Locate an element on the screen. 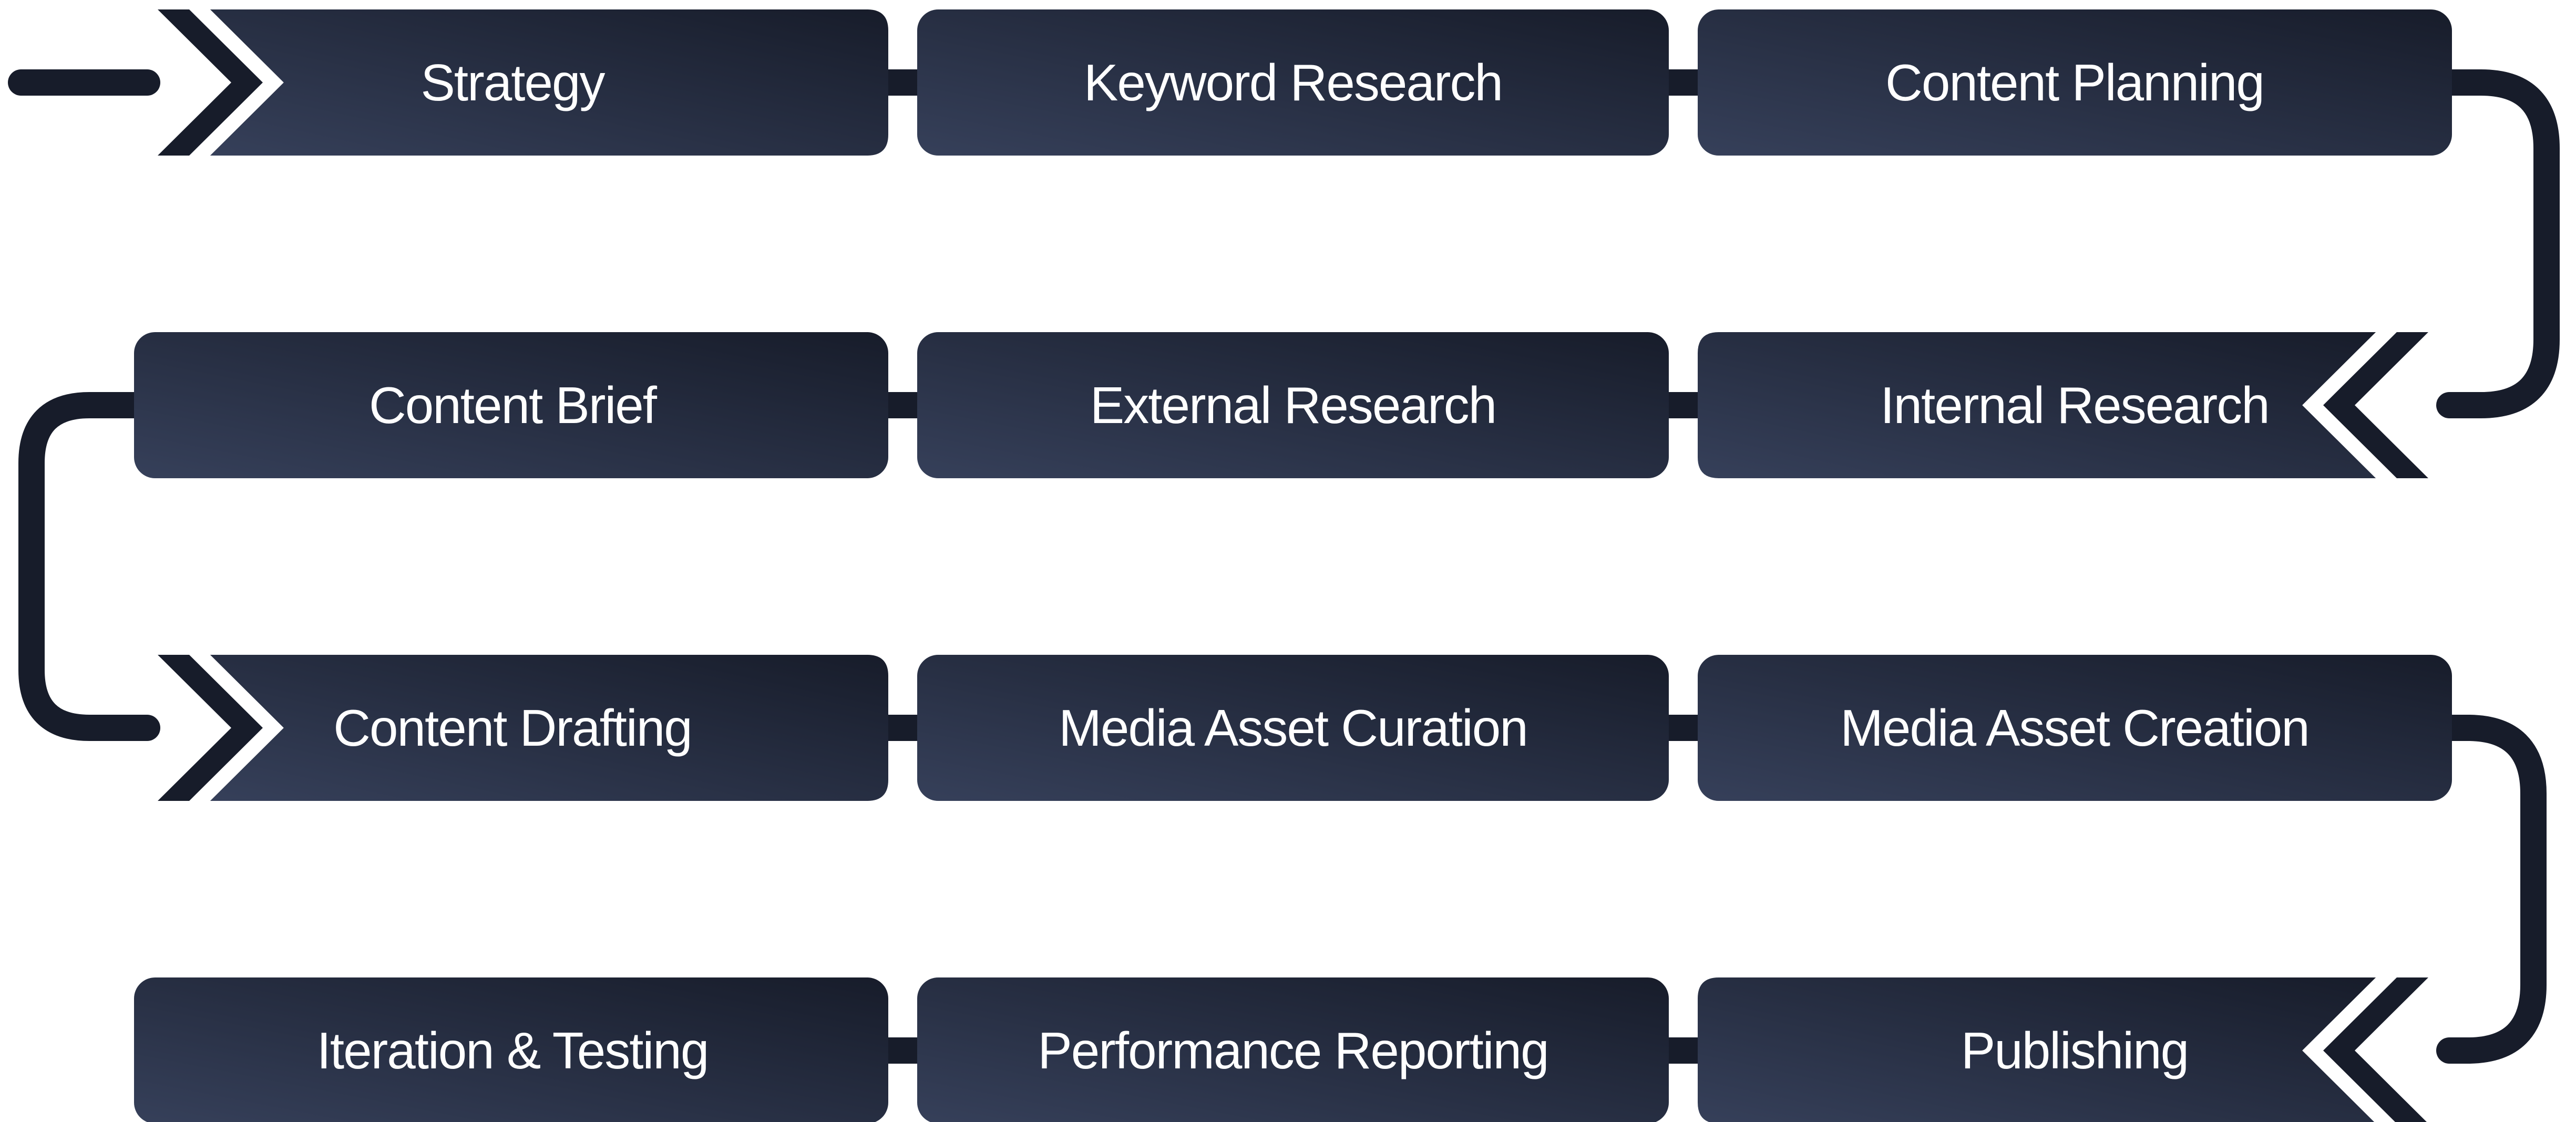 The height and width of the screenshot is (1122, 2576). step-external-research: External Research is located at coordinates (1293, 405).